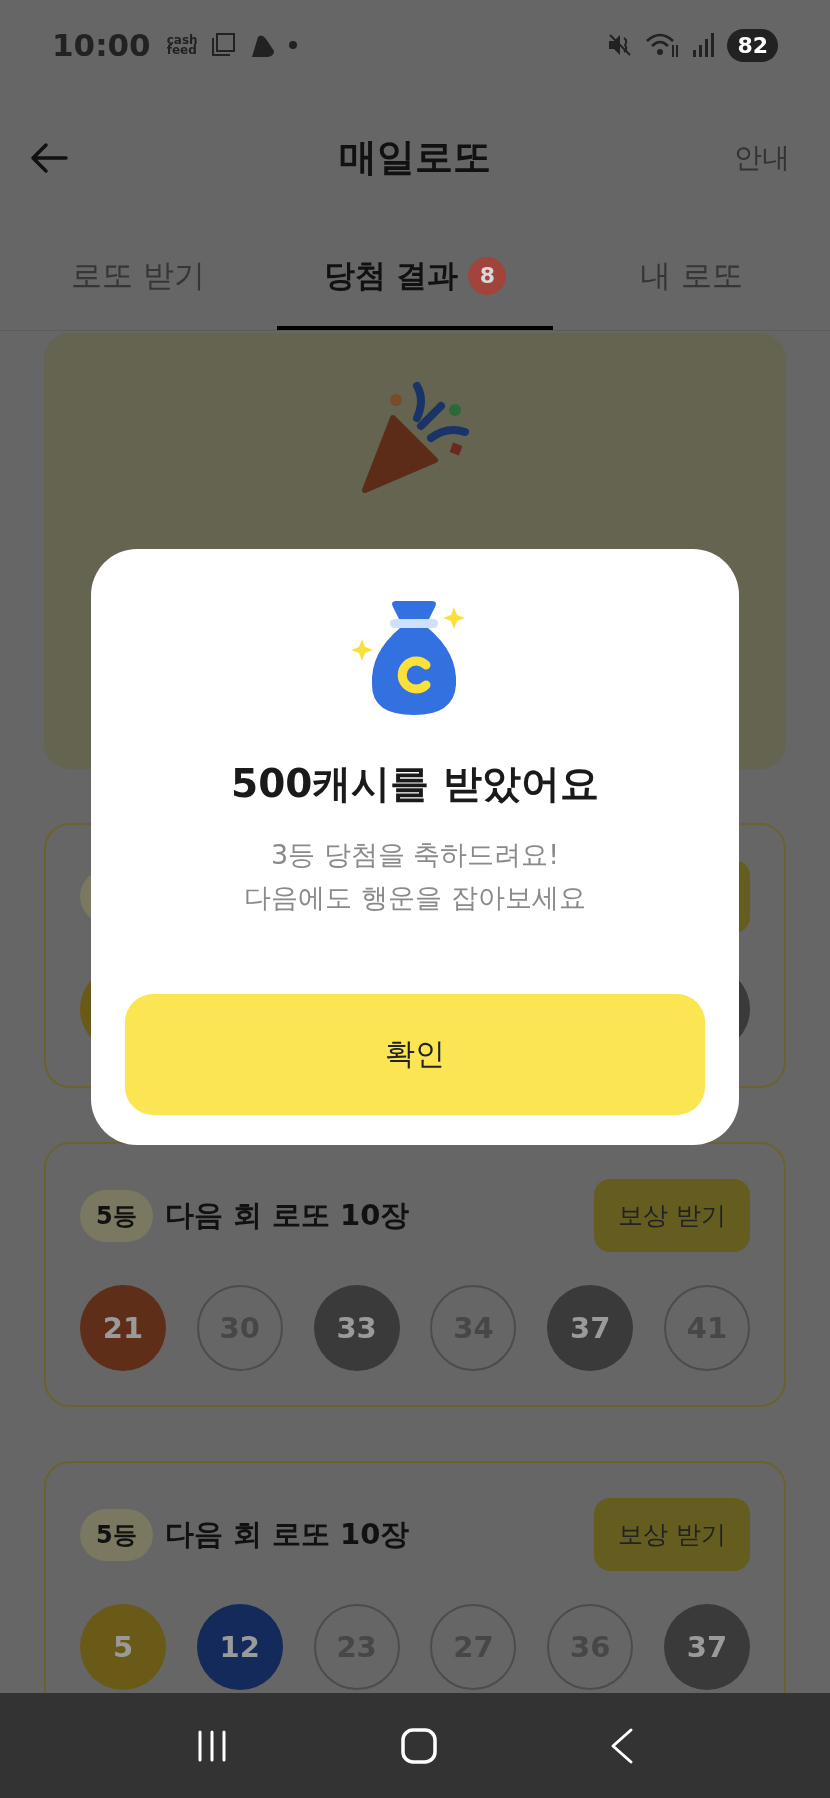 This screenshot has height=1798, width=830. What do you see at coordinates (662, 45) in the screenshot?
I see `wifi-icon` at bounding box center [662, 45].